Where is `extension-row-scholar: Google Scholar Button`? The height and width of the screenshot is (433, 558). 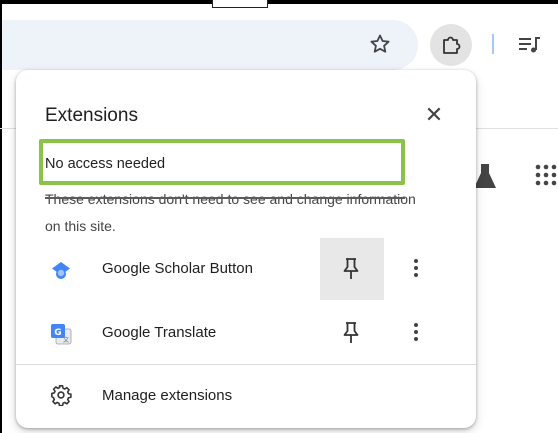 extension-row-scholar: Google Scholar Button is located at coordinates (246, 269).